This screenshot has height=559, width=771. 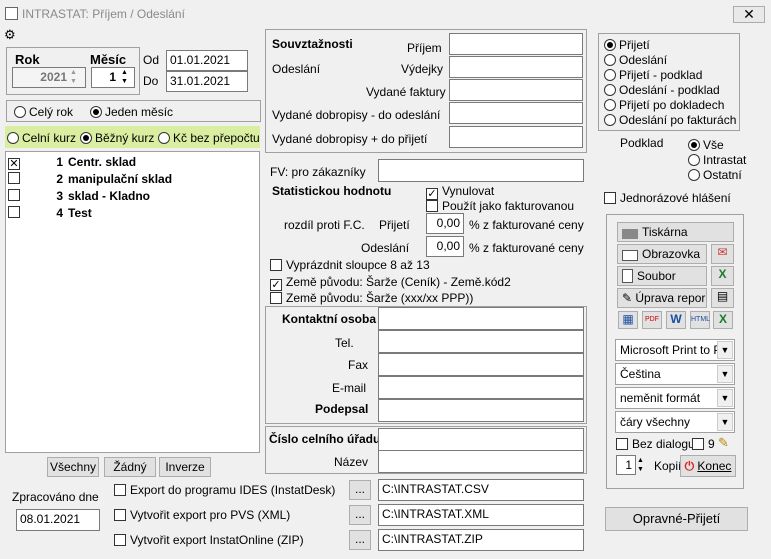 I want to click on copies-spin-icon: ▲ ▼, so click(x=640, y=465).